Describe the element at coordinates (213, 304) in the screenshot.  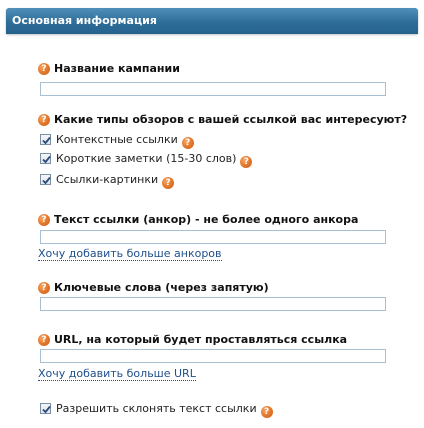
I see `keywords-input` at that location.